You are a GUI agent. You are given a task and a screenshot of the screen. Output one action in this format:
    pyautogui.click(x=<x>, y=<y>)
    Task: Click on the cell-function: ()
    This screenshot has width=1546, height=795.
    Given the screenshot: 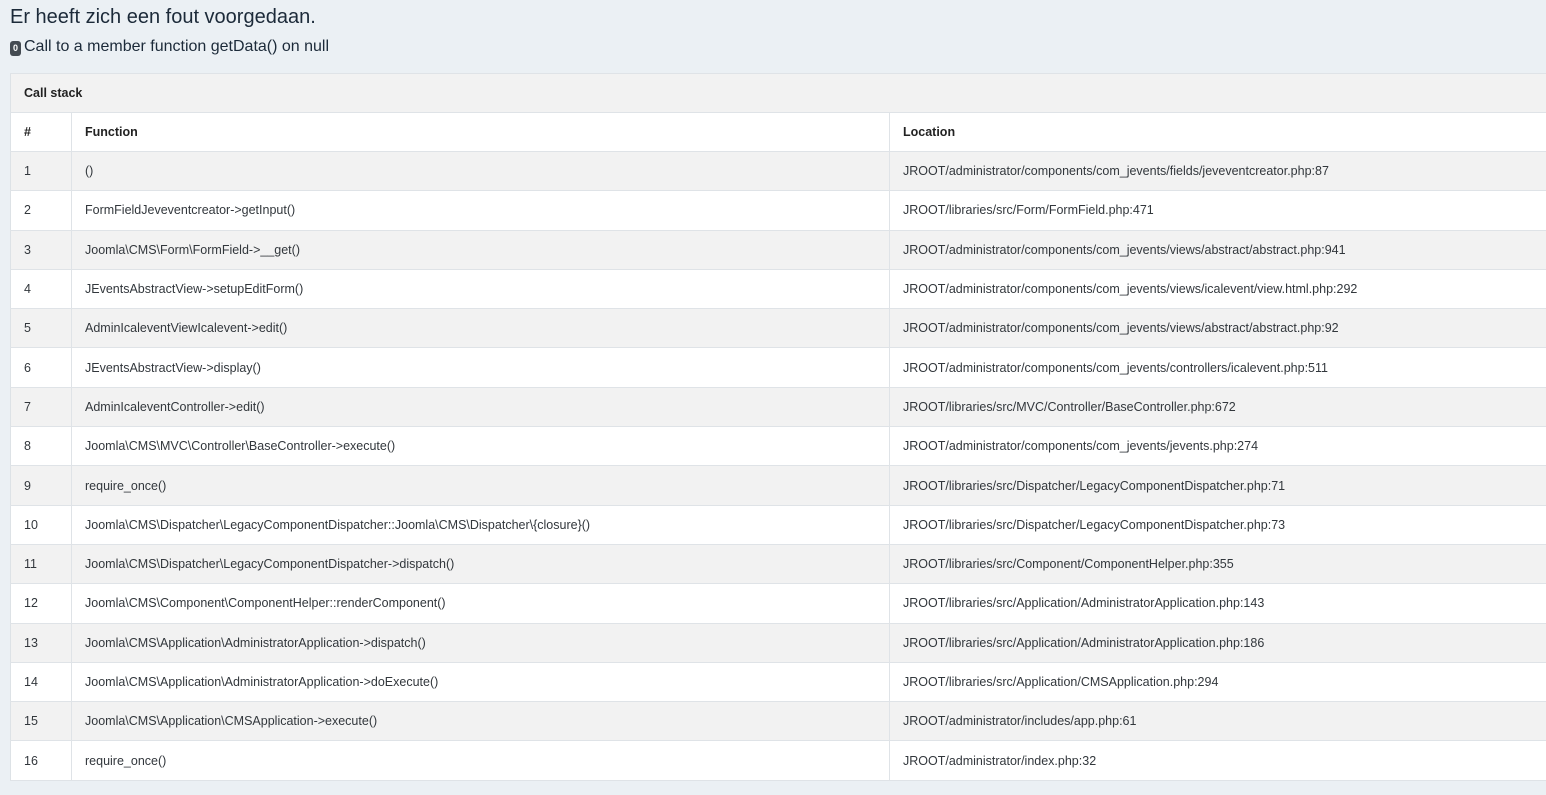 What is the action you would take?
    pyautogui.click(x=480, y=171)
    